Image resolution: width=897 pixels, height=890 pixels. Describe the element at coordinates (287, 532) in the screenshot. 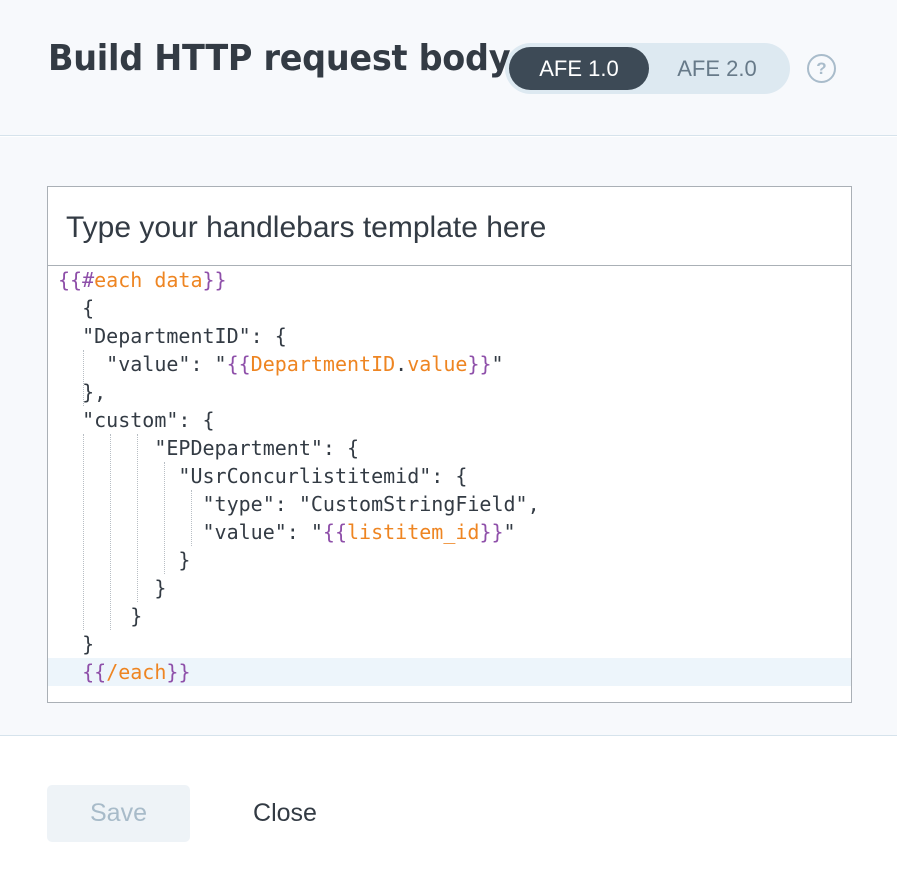

I see `code-line: "value": "{{listitem_id}}"` at that location.